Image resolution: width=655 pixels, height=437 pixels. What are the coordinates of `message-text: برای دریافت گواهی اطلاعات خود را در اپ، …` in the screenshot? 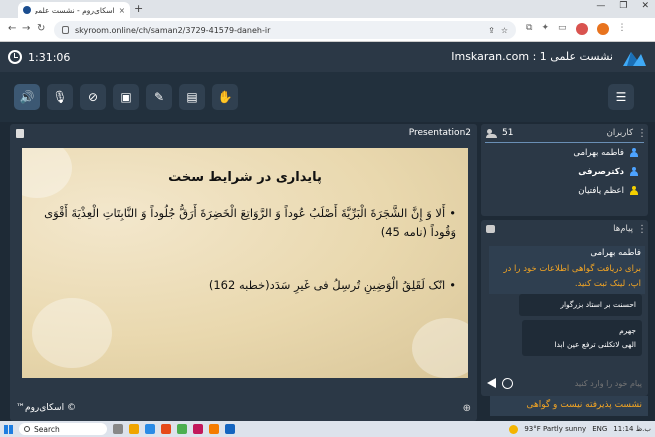 It's located at (572, 276).